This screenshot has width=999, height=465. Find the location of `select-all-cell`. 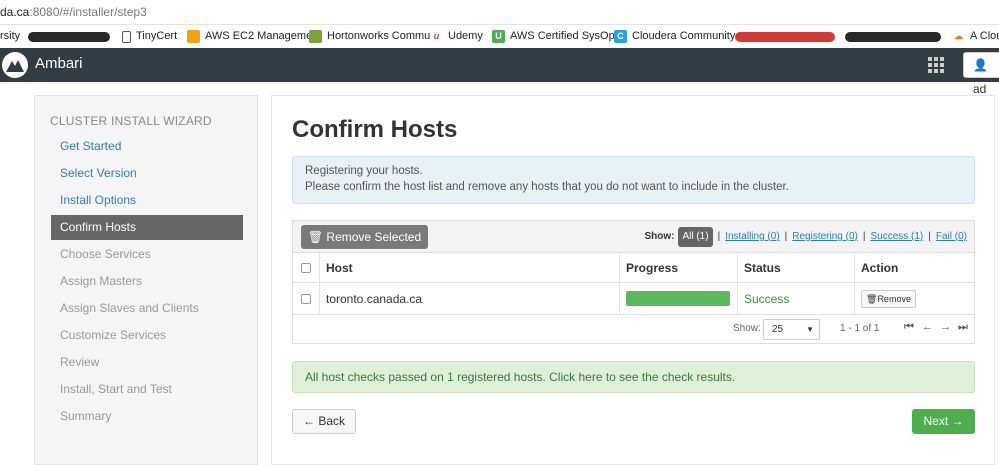

select-all-cell is located at coordinates (306, 267).